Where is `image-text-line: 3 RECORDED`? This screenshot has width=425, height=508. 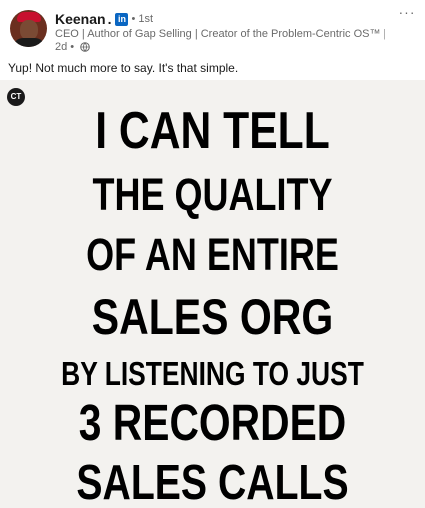 image-text-line: 3 RECORDED is located at coordinates (212, 422).